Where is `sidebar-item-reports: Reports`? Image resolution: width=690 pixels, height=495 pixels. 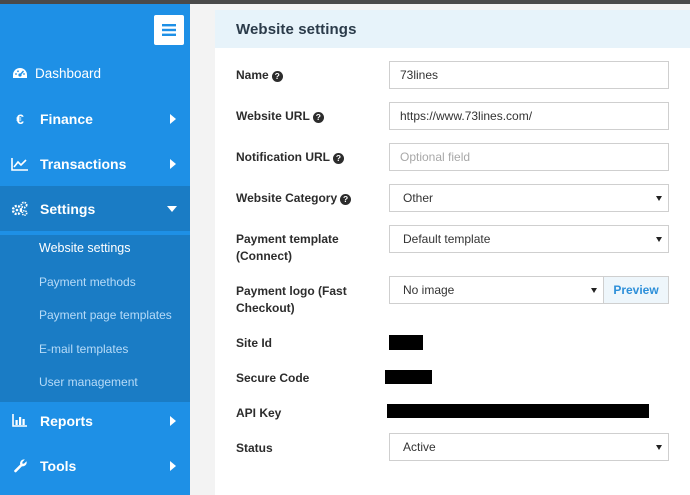
sidebar-item-reports: Reports is located at coordinates (95, 420).